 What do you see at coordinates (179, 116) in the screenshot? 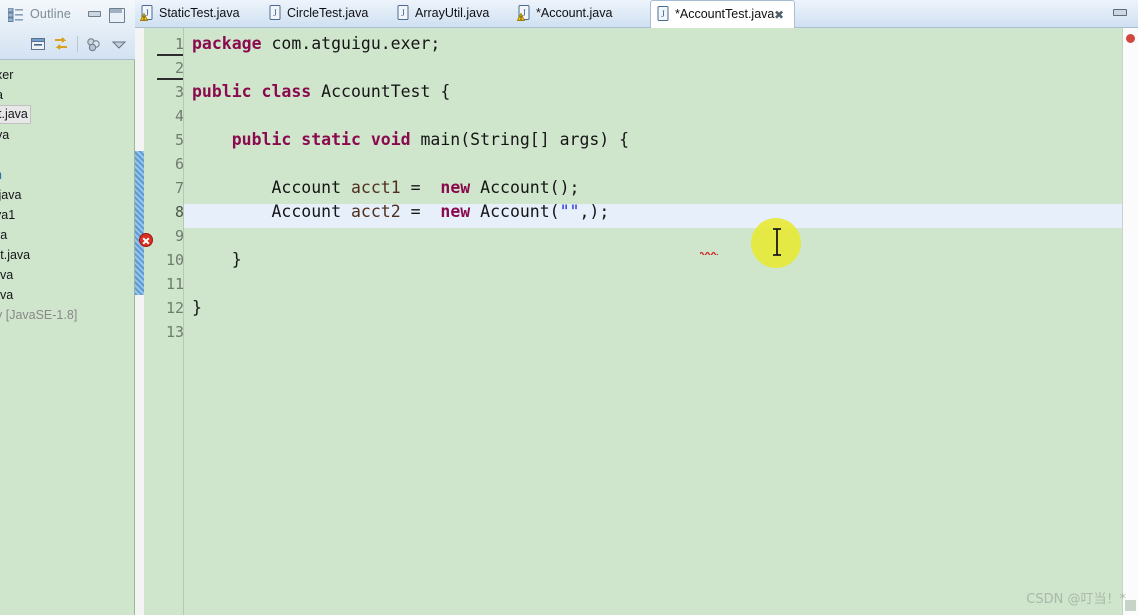
I see `line-number: 4` at bounding box center [179, 116].